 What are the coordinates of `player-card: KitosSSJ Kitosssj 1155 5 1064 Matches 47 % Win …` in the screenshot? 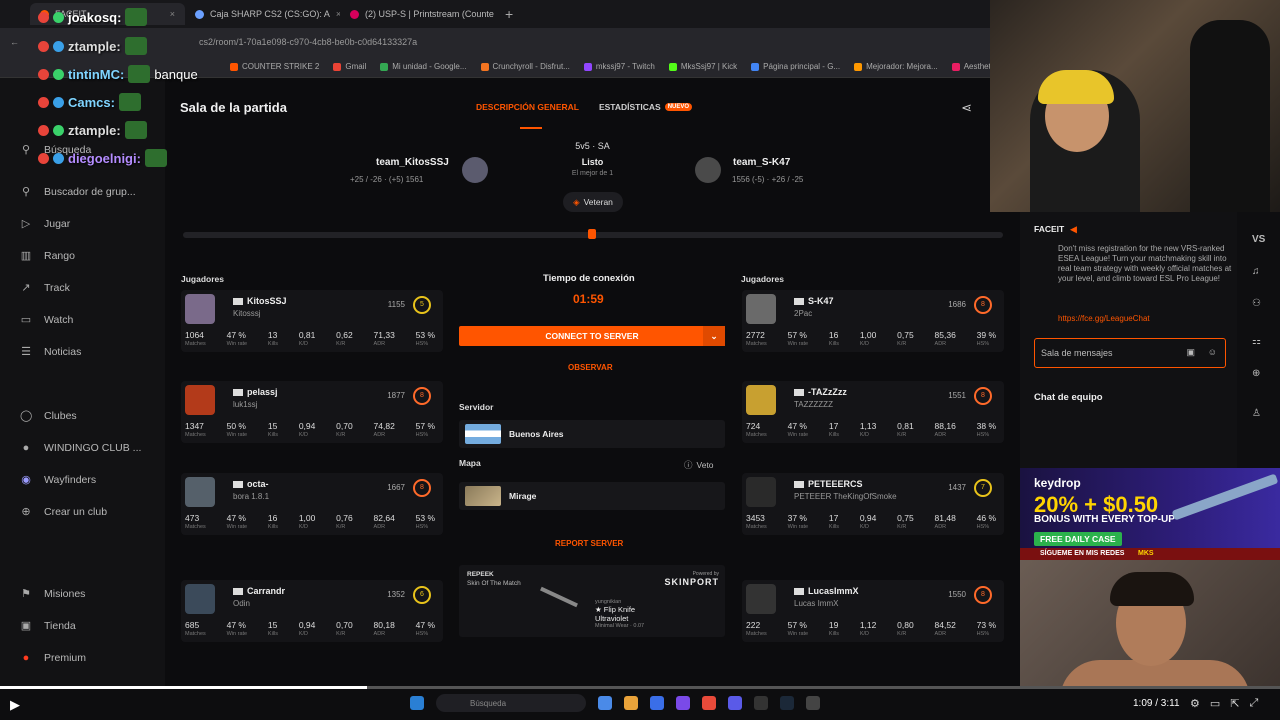 It's located at (312, 321).